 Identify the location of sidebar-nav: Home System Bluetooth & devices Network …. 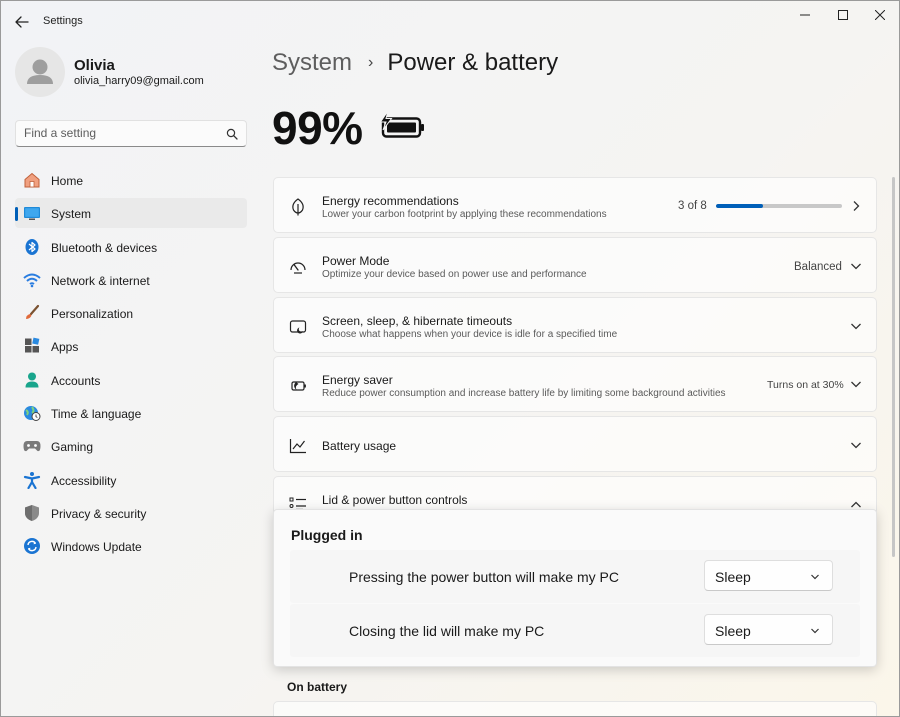
(131, 365).